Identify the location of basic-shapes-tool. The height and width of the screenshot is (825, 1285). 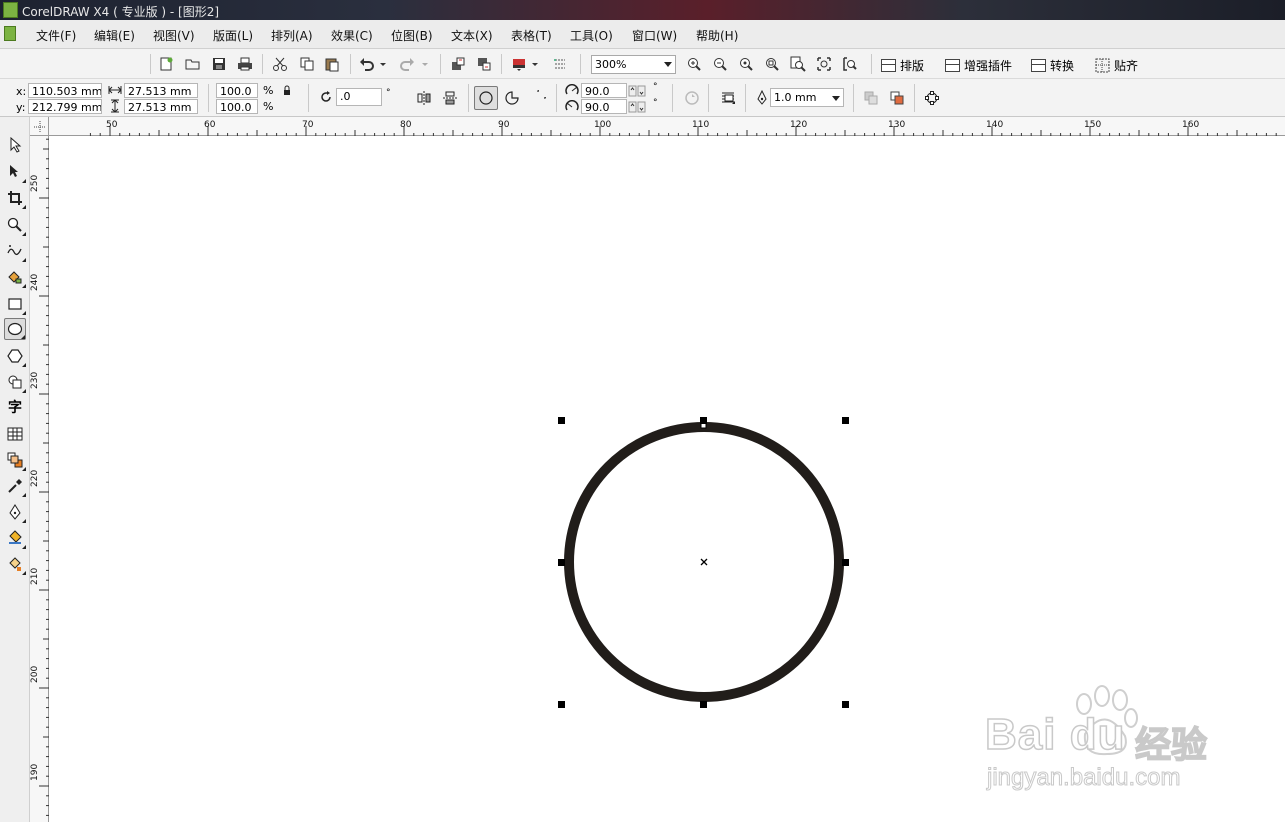
(15, 382).